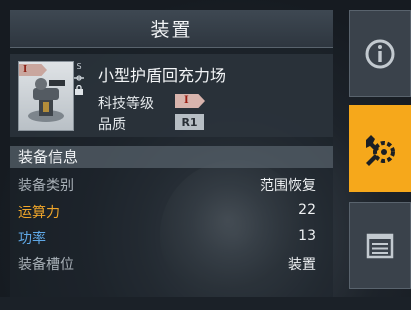  I want to click on quality-badge: R1, so click(189, 122).